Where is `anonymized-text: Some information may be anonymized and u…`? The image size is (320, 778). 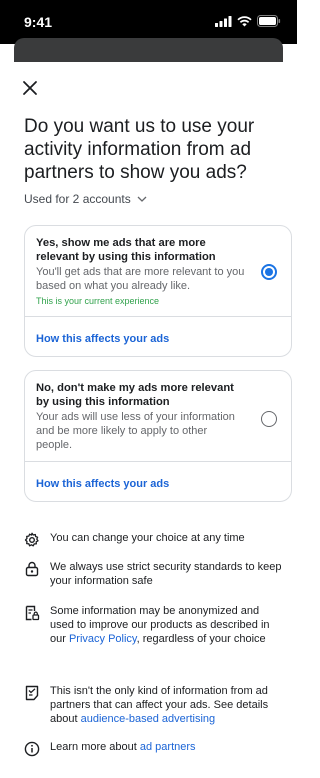
anonymized-text: Some information may be anonymized and u… is located at coordinates (168, 625).